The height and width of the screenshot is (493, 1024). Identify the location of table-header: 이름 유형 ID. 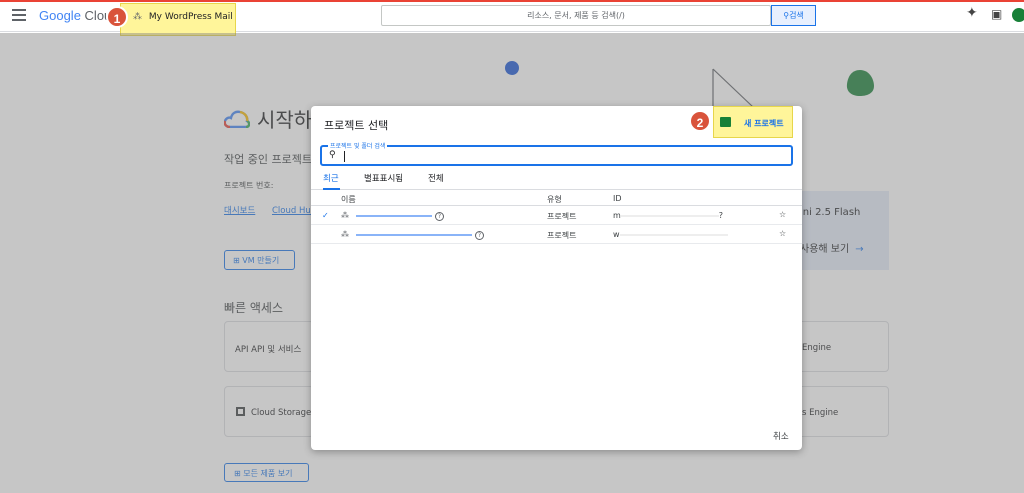
(556, 198).